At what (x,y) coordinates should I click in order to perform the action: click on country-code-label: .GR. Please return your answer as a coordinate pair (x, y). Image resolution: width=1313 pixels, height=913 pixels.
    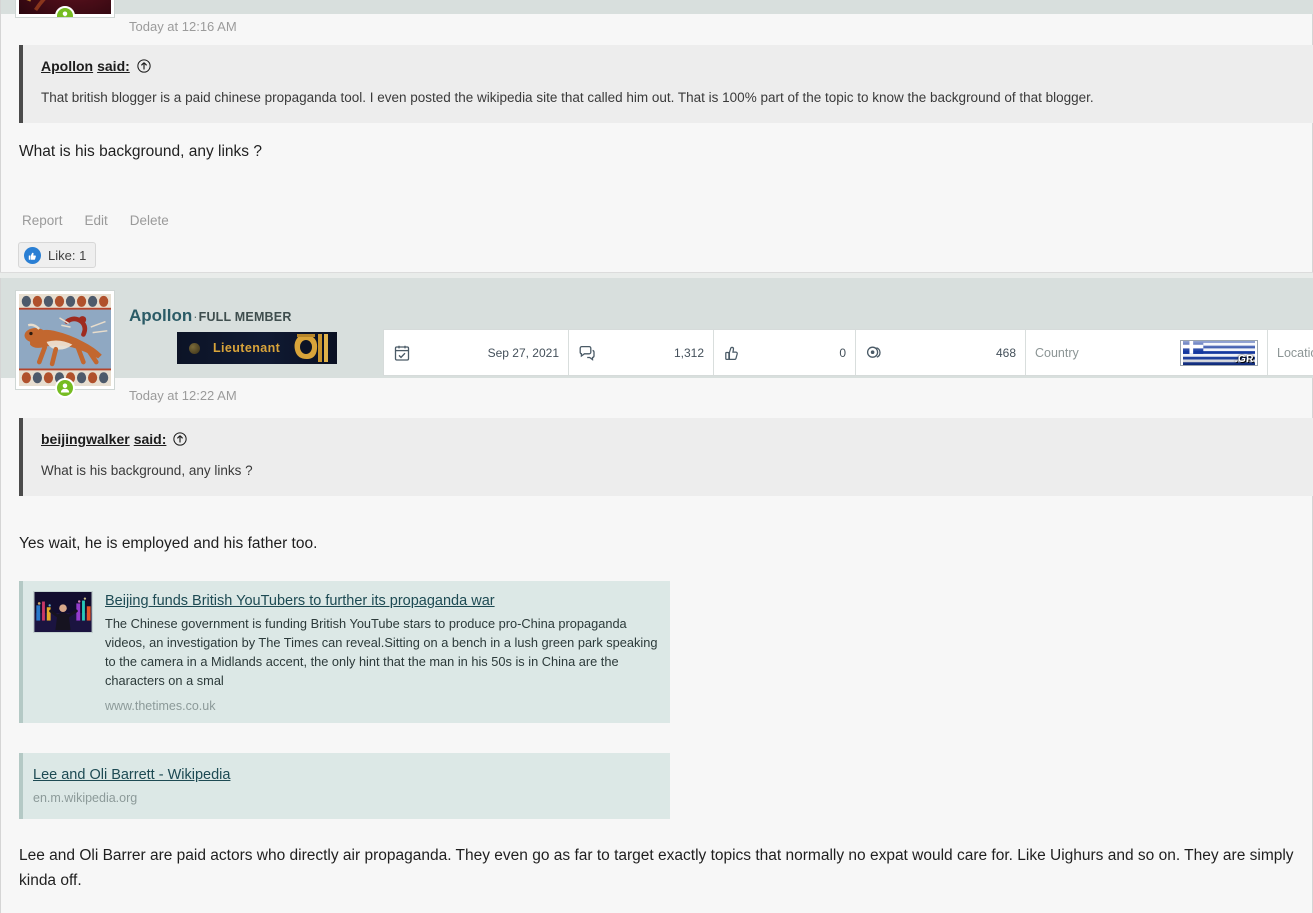
    Looking at the image, I should click on (1244, 359).